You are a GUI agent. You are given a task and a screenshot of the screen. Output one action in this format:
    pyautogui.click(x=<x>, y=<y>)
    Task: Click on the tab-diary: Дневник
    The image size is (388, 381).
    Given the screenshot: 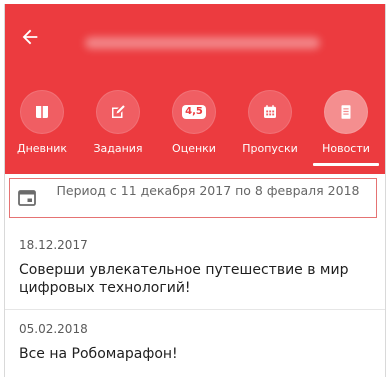 What is the action you would take?
    pyautogui.click(x=42, y=128)
    